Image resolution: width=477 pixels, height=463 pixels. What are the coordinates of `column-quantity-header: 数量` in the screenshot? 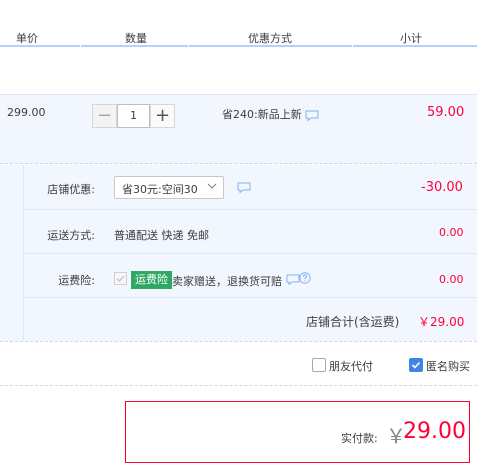 It's located at (136, 38).